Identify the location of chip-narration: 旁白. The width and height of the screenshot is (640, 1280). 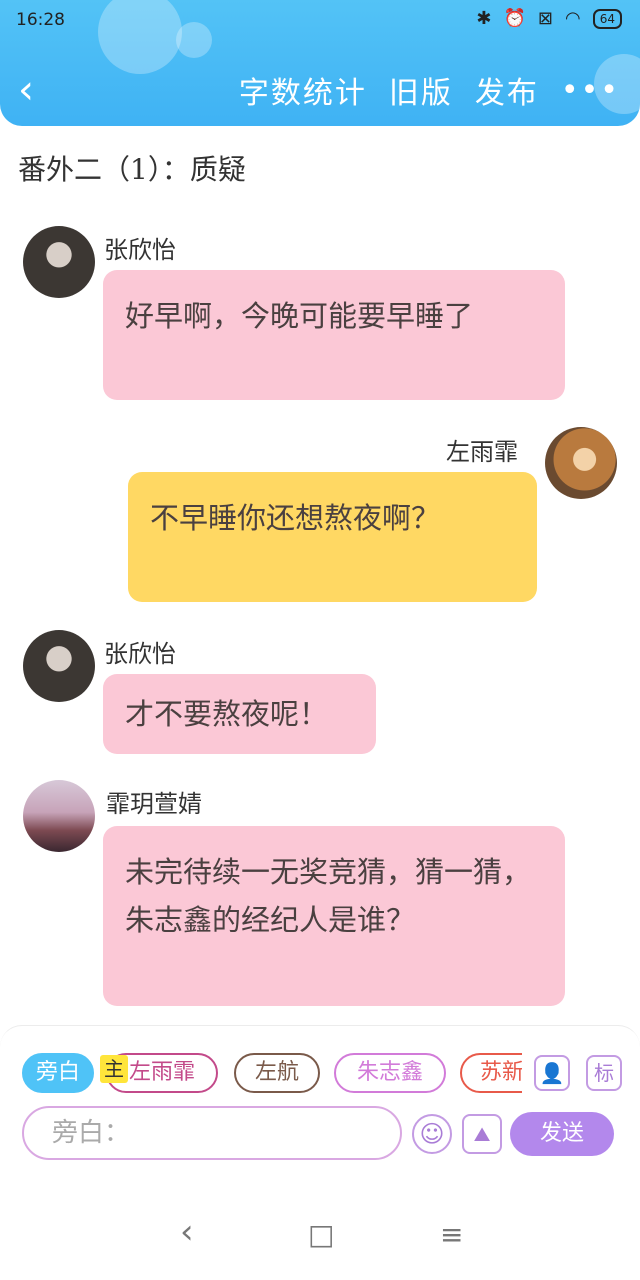
(58, 1073).